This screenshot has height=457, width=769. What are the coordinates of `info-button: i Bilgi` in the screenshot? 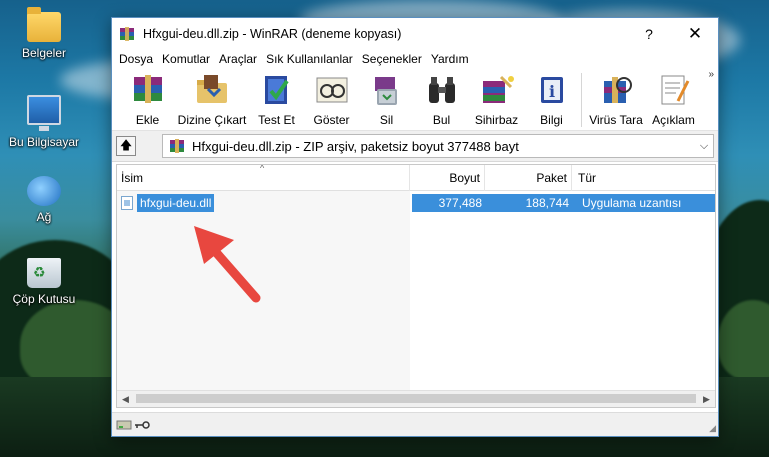 It's located at (551, 98).